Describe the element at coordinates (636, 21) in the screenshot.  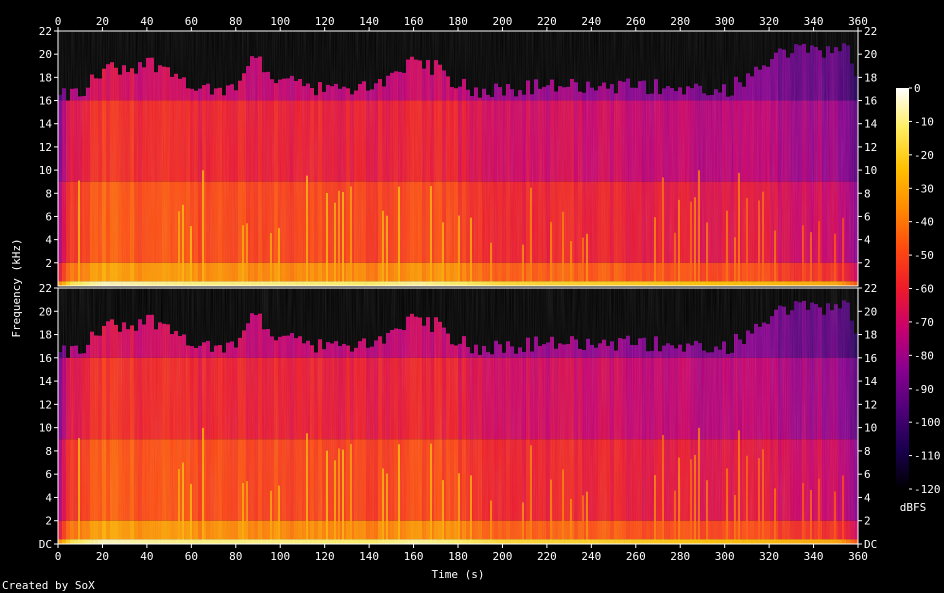
I see `x-tick-label-top: 260` at that location.